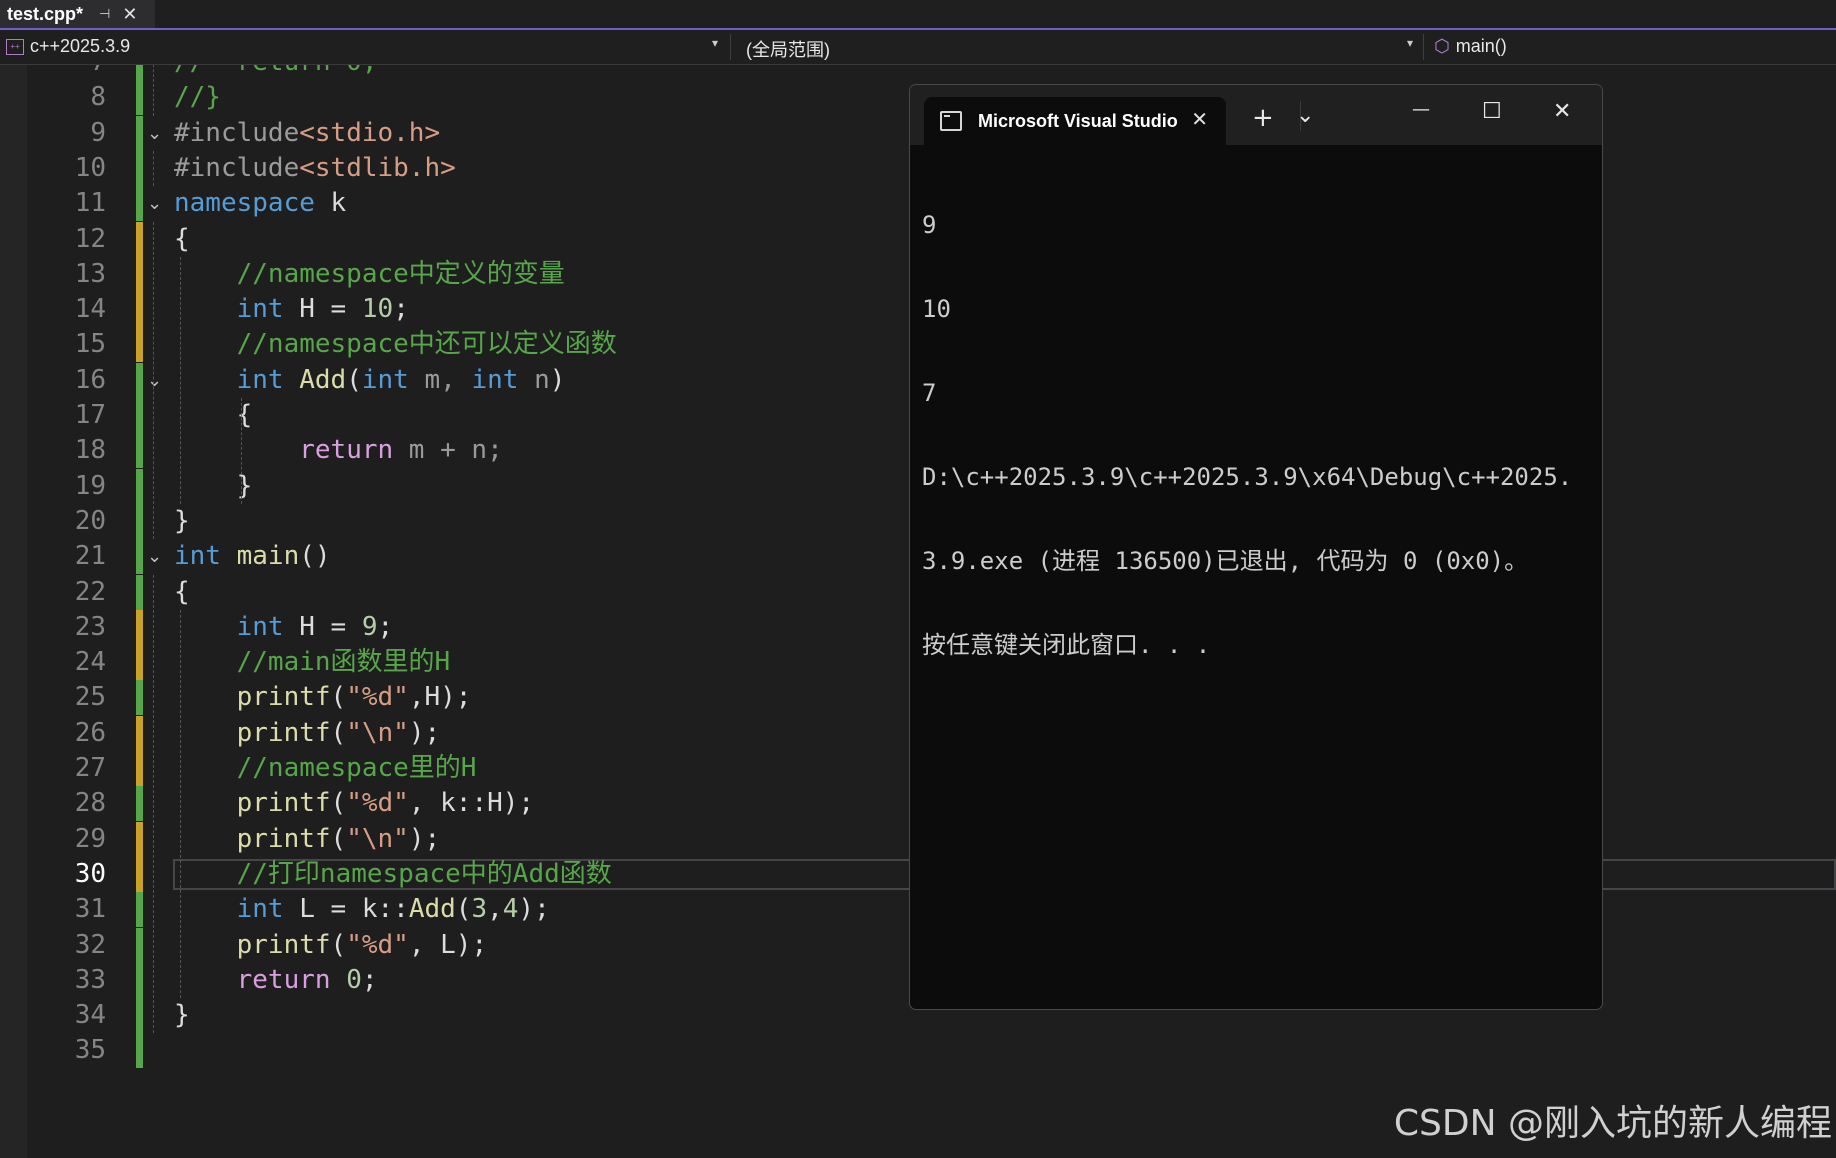 This screenshot has width=1836, height=1158. I want to click on divider, so click(1423, 47).